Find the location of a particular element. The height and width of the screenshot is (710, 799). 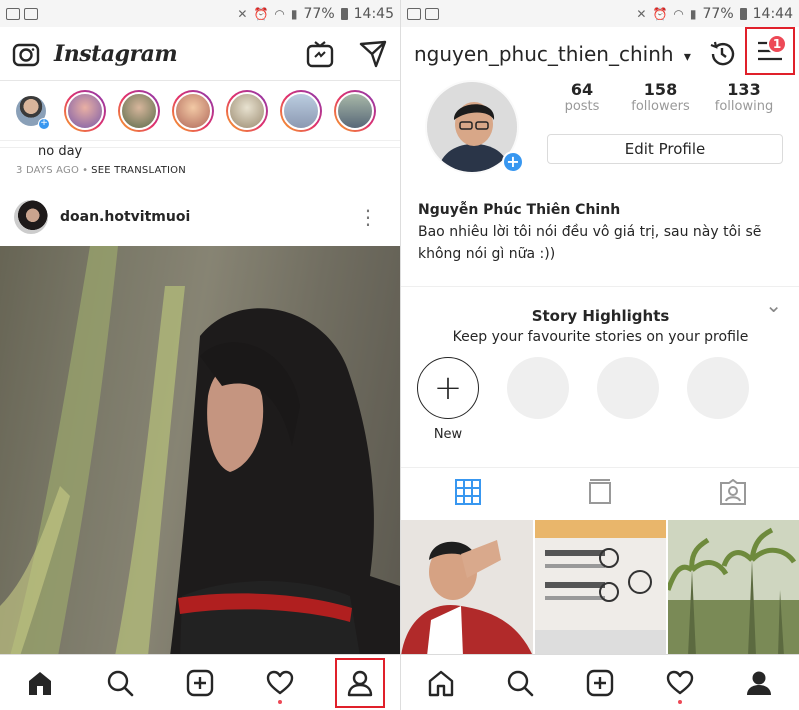

grid-icon is located at coordinates (467, 492).